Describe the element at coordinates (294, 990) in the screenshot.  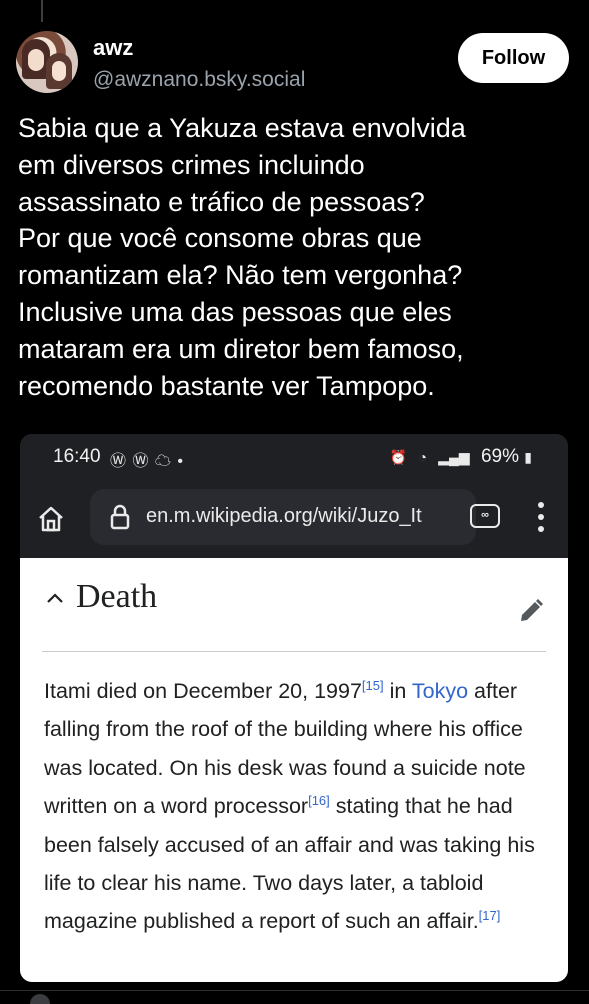
I see `post-divider` at that location.